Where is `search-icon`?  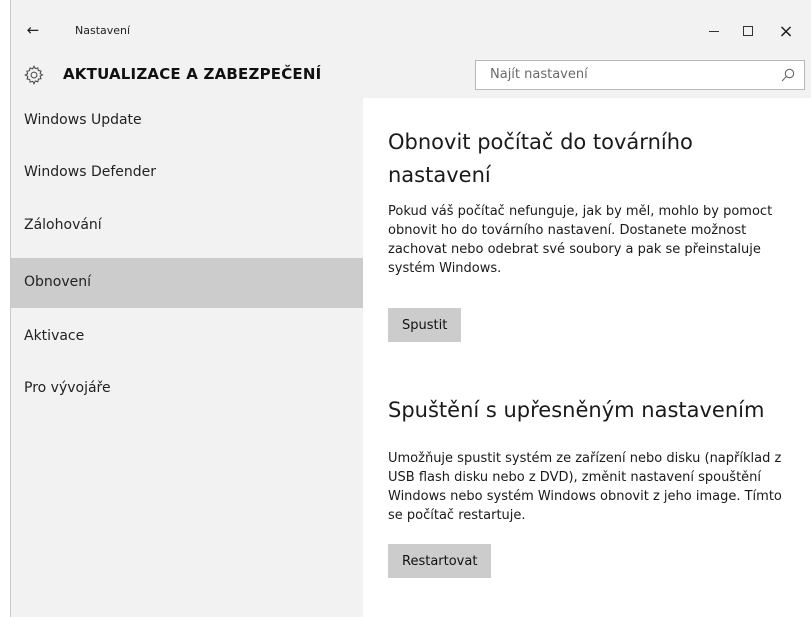
search-icon is located at coordinates (788, 75).